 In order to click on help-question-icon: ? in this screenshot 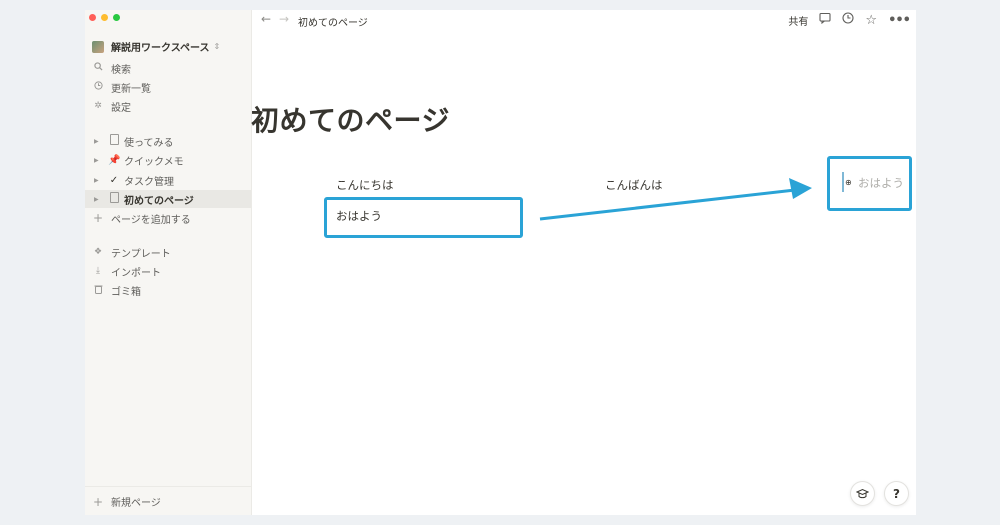, I will do `click(896, 493)`.